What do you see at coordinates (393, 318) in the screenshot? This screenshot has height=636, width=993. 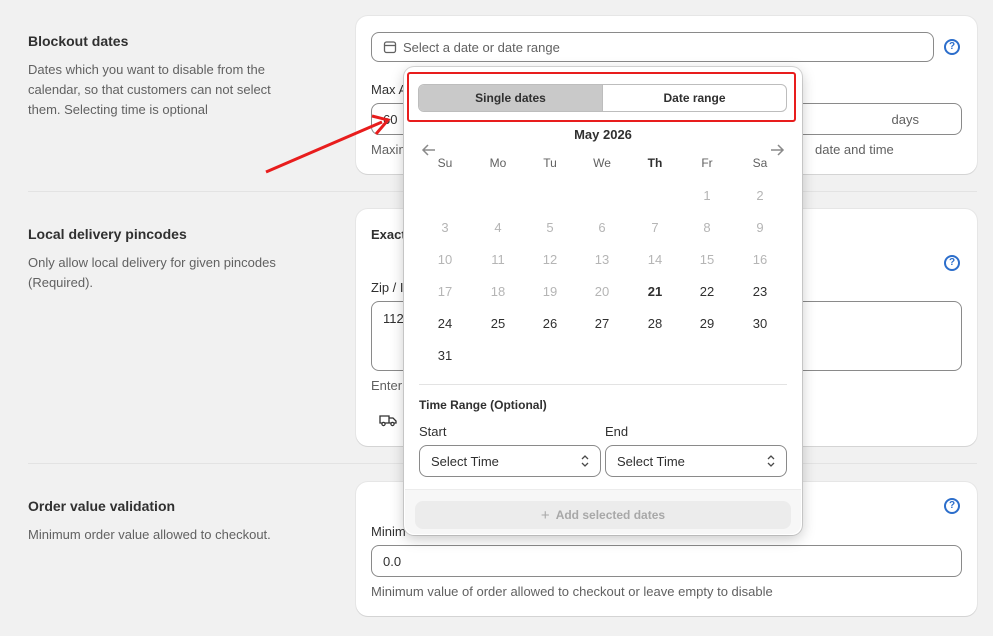 I see `zip-value: 112` at bounding box center [393, 318].